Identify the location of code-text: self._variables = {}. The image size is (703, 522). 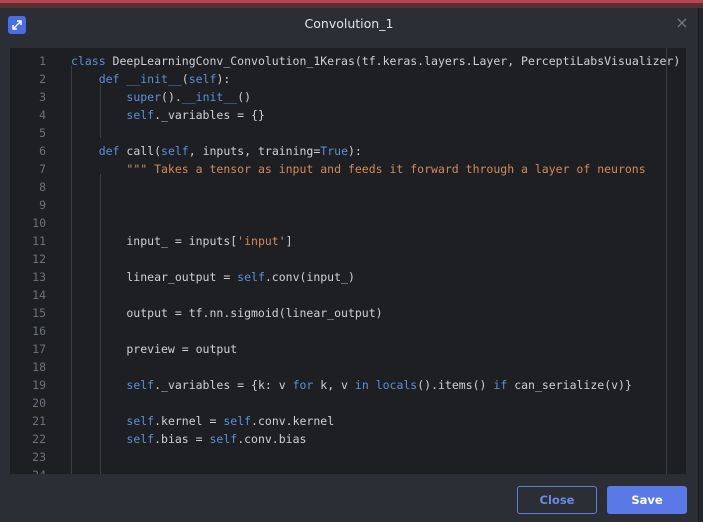
(168, 115).